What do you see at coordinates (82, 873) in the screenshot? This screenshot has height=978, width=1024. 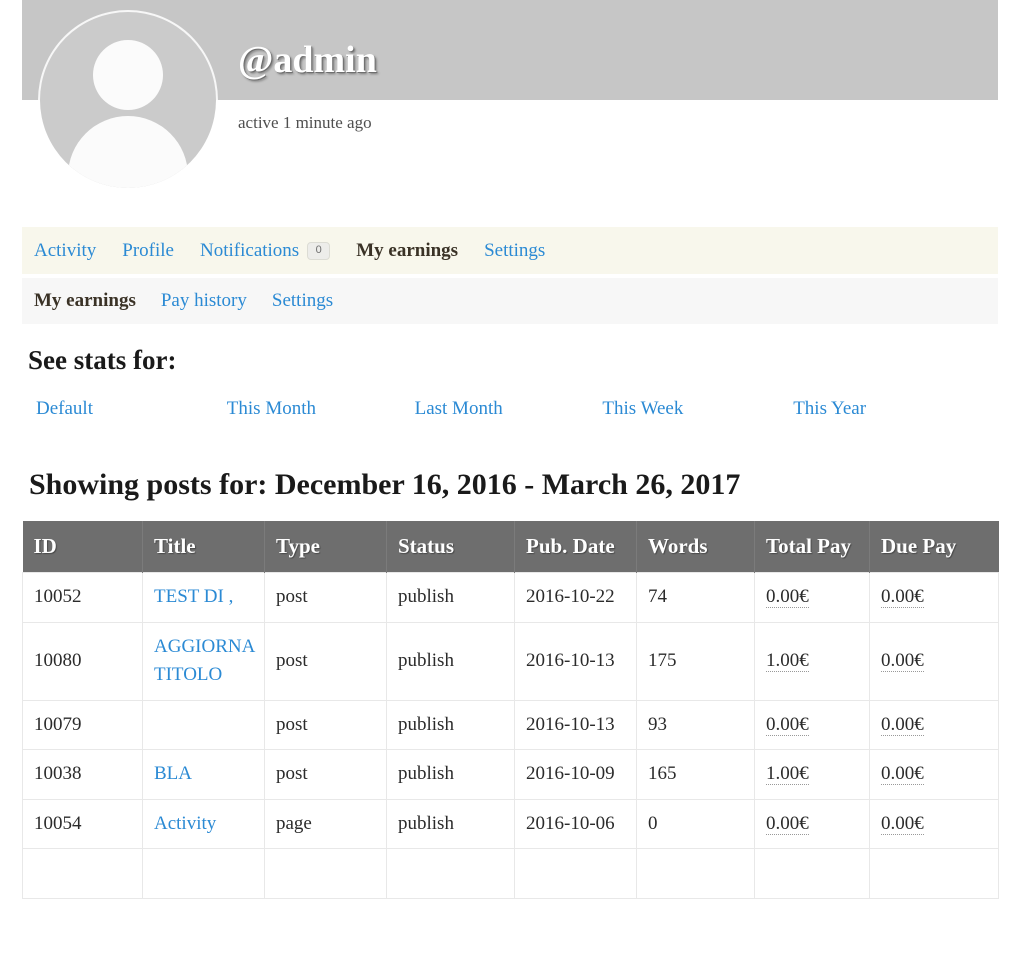 I see `cell-id` at bounding box center [82, 873].